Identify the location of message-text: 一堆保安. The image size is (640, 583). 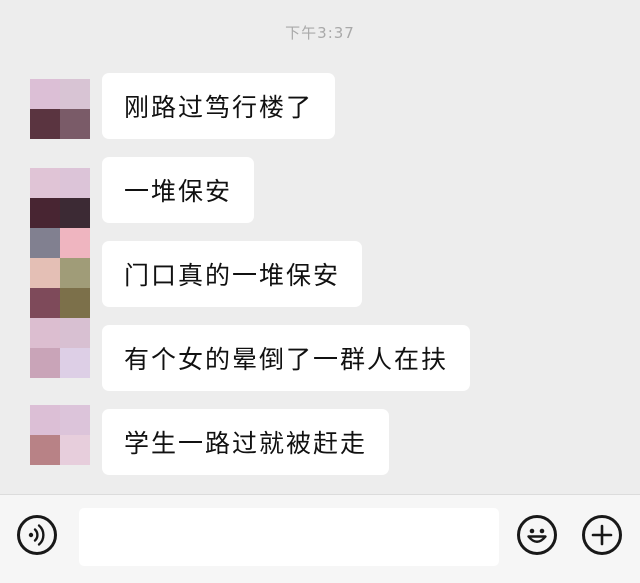
(178, 191).